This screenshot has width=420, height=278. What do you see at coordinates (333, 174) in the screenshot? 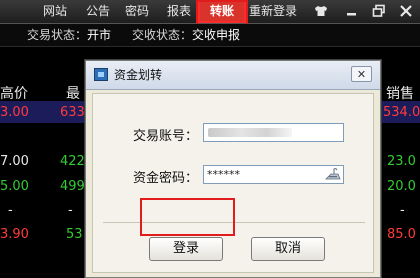
I see `soft-keyboard-icon` at bounding box center [333, 174].